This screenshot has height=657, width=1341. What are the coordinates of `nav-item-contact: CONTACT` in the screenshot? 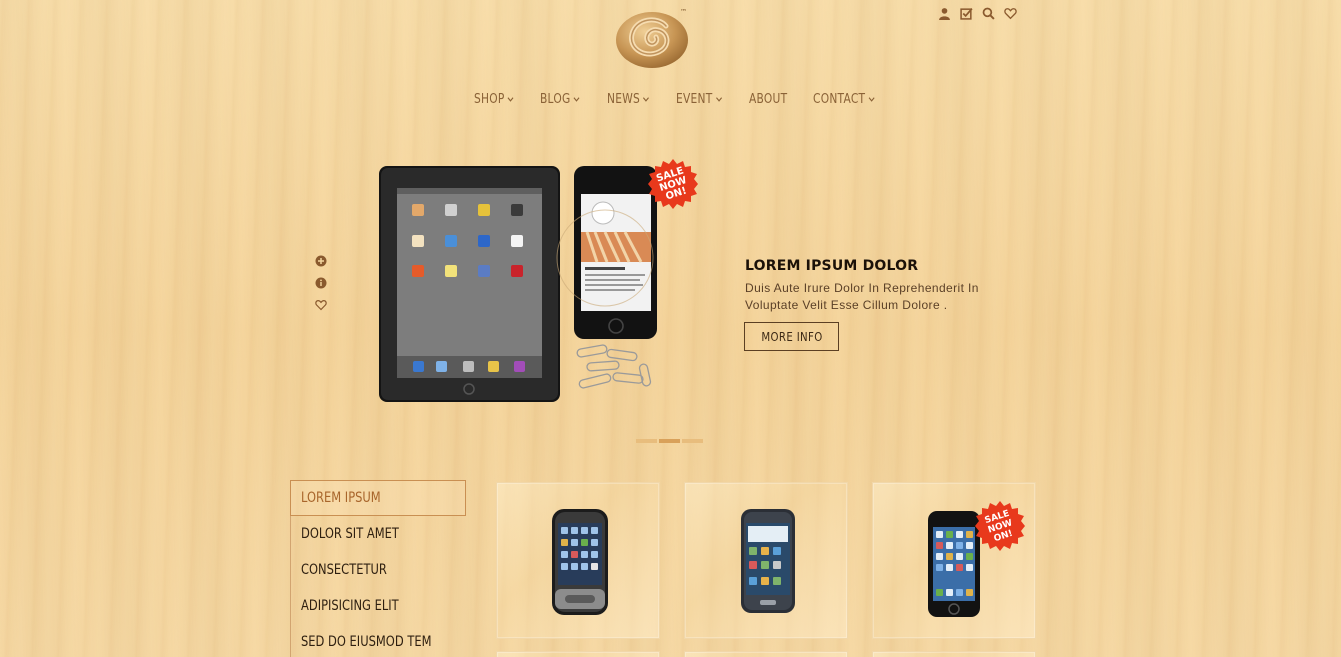 It's located at (844, 99).